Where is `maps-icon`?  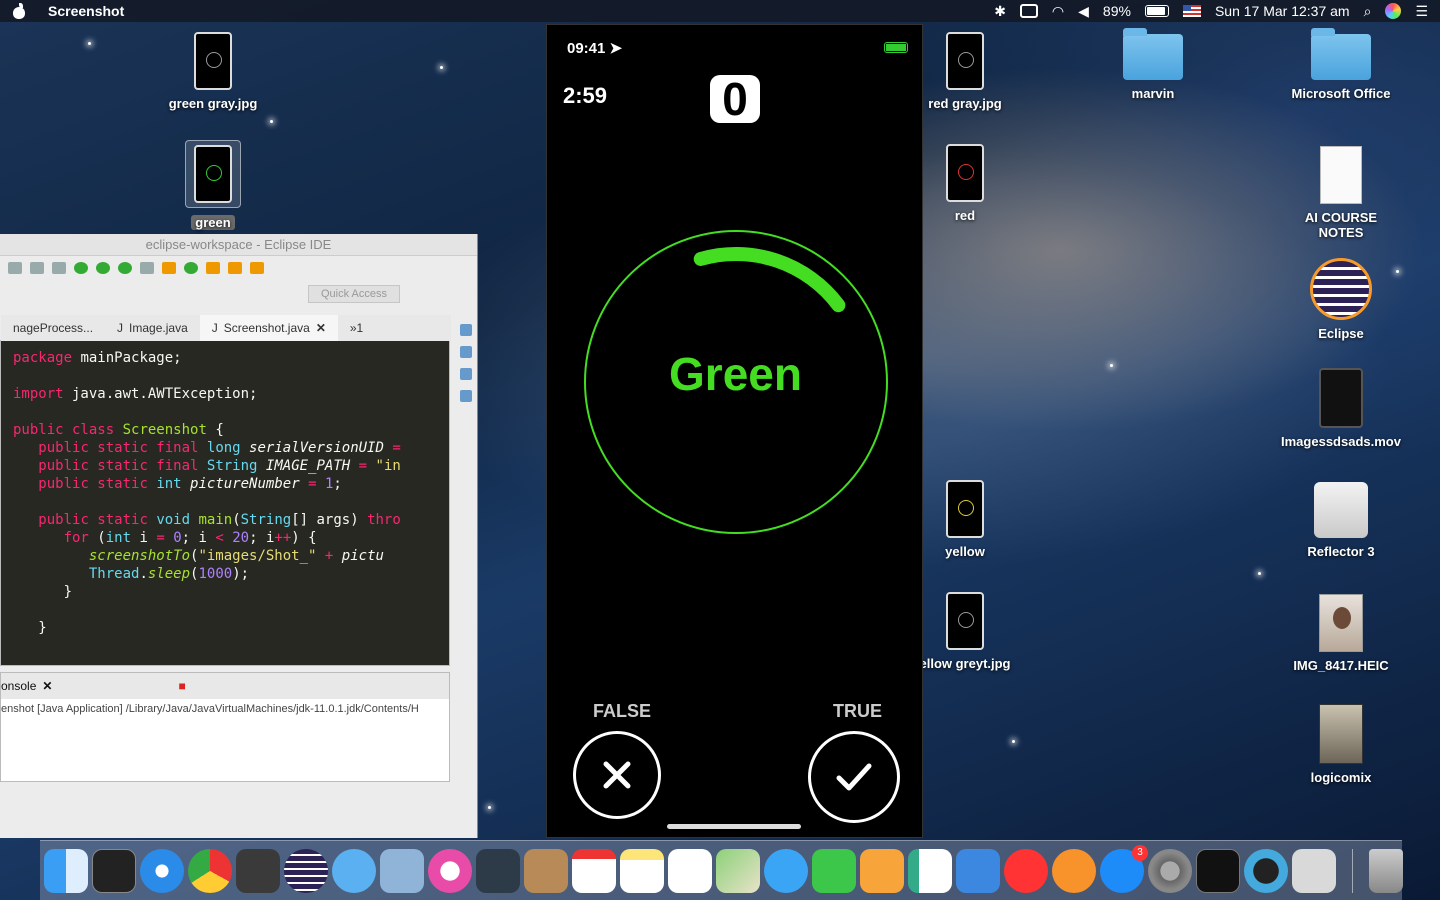
maps-icon is located at coordinates (738, 870).